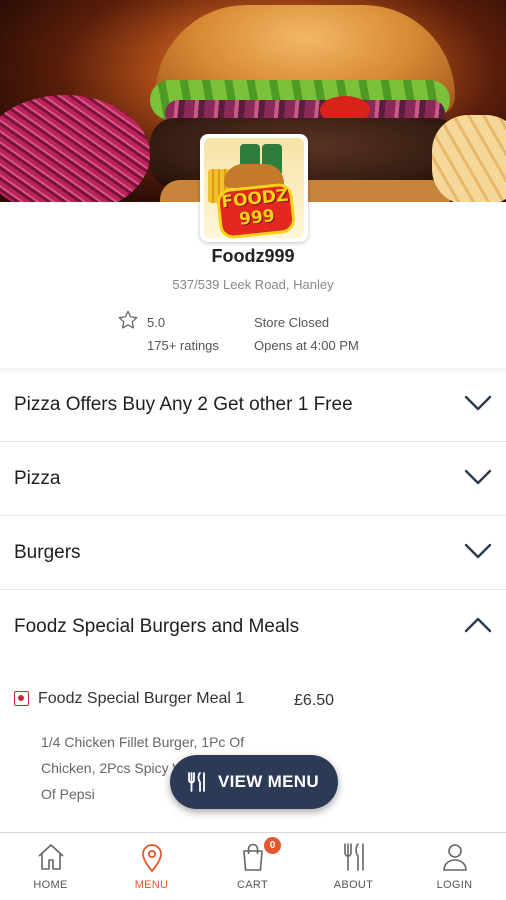 The width and height of the screenshot is (506, 900). I want to click on store-name: Foodz999, so click(253, 256).